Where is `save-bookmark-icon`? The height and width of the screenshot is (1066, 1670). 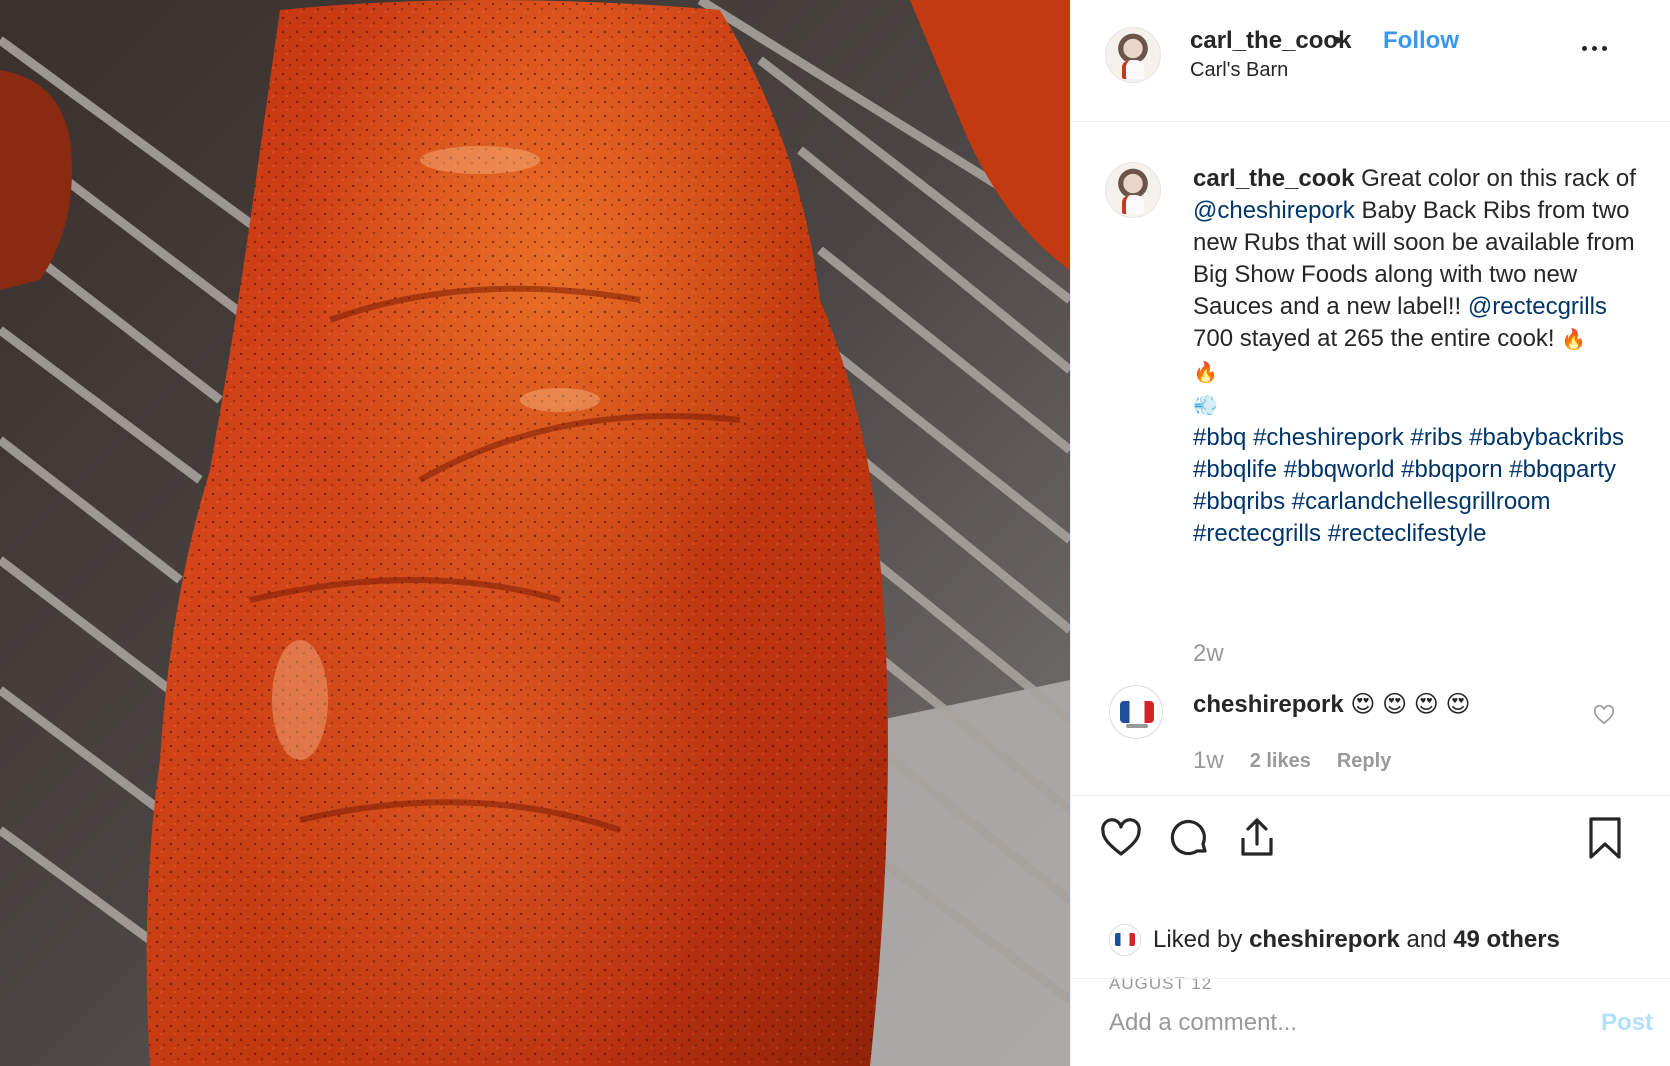 save-bookmark-icon is located at coordinates (1605, 838).